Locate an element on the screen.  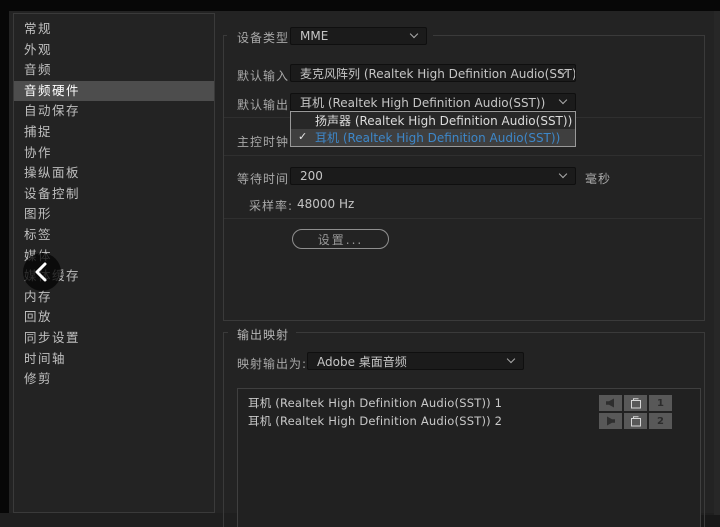
latency-dropdown: 200 is located at coordinates (433, 176).